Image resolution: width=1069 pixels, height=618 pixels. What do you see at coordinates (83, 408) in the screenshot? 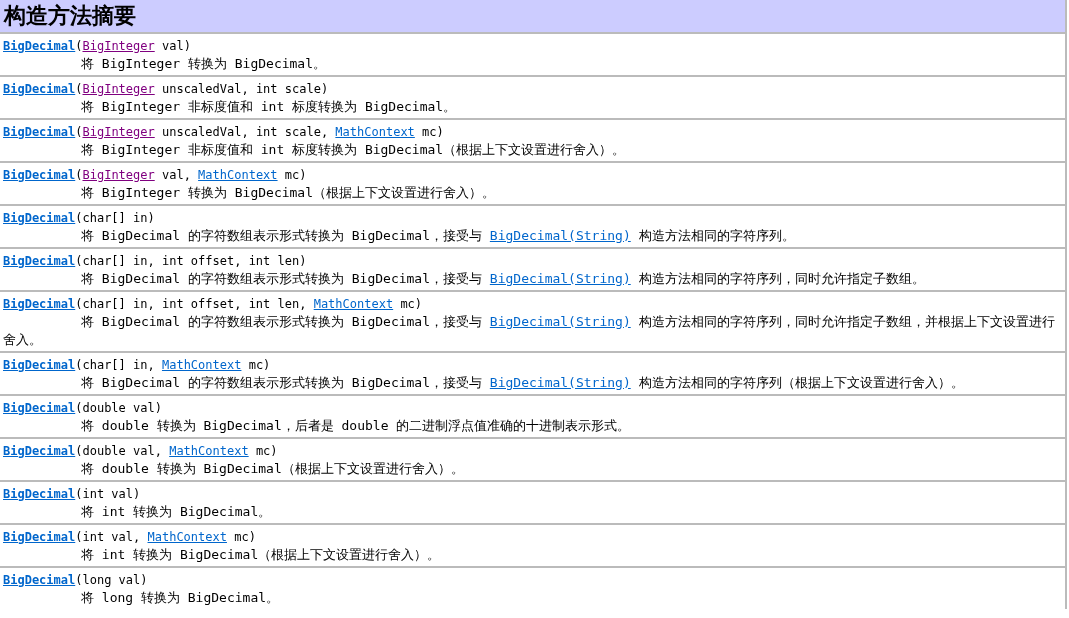
I see `constructor-signature: BigDecimal(double val)` at bounding box center [83, 408].